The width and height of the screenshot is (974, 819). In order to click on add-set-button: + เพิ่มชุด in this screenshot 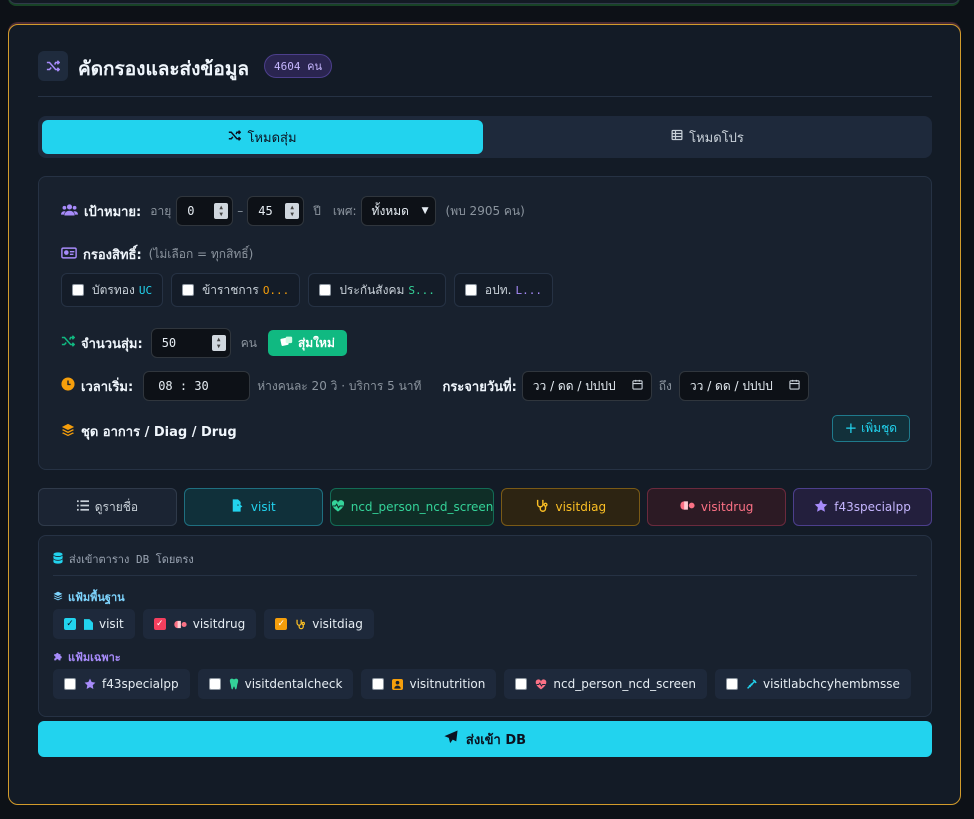, I will do `click(870, 428)`.